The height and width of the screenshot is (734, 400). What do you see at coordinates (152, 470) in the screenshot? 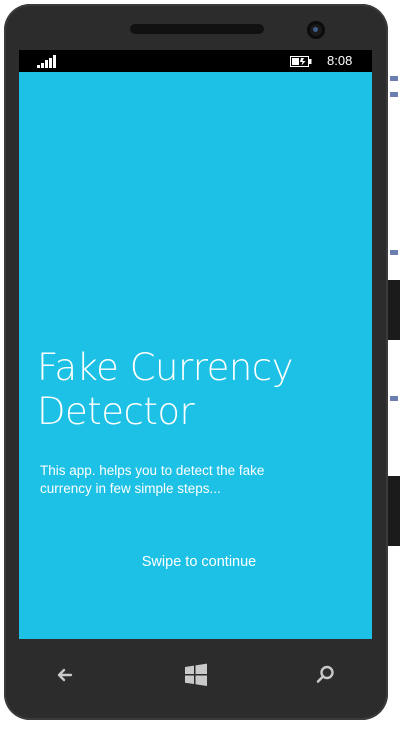
I see `app-description-line1: This app. helps you to detect the fake` at bounding box center [152, 470].